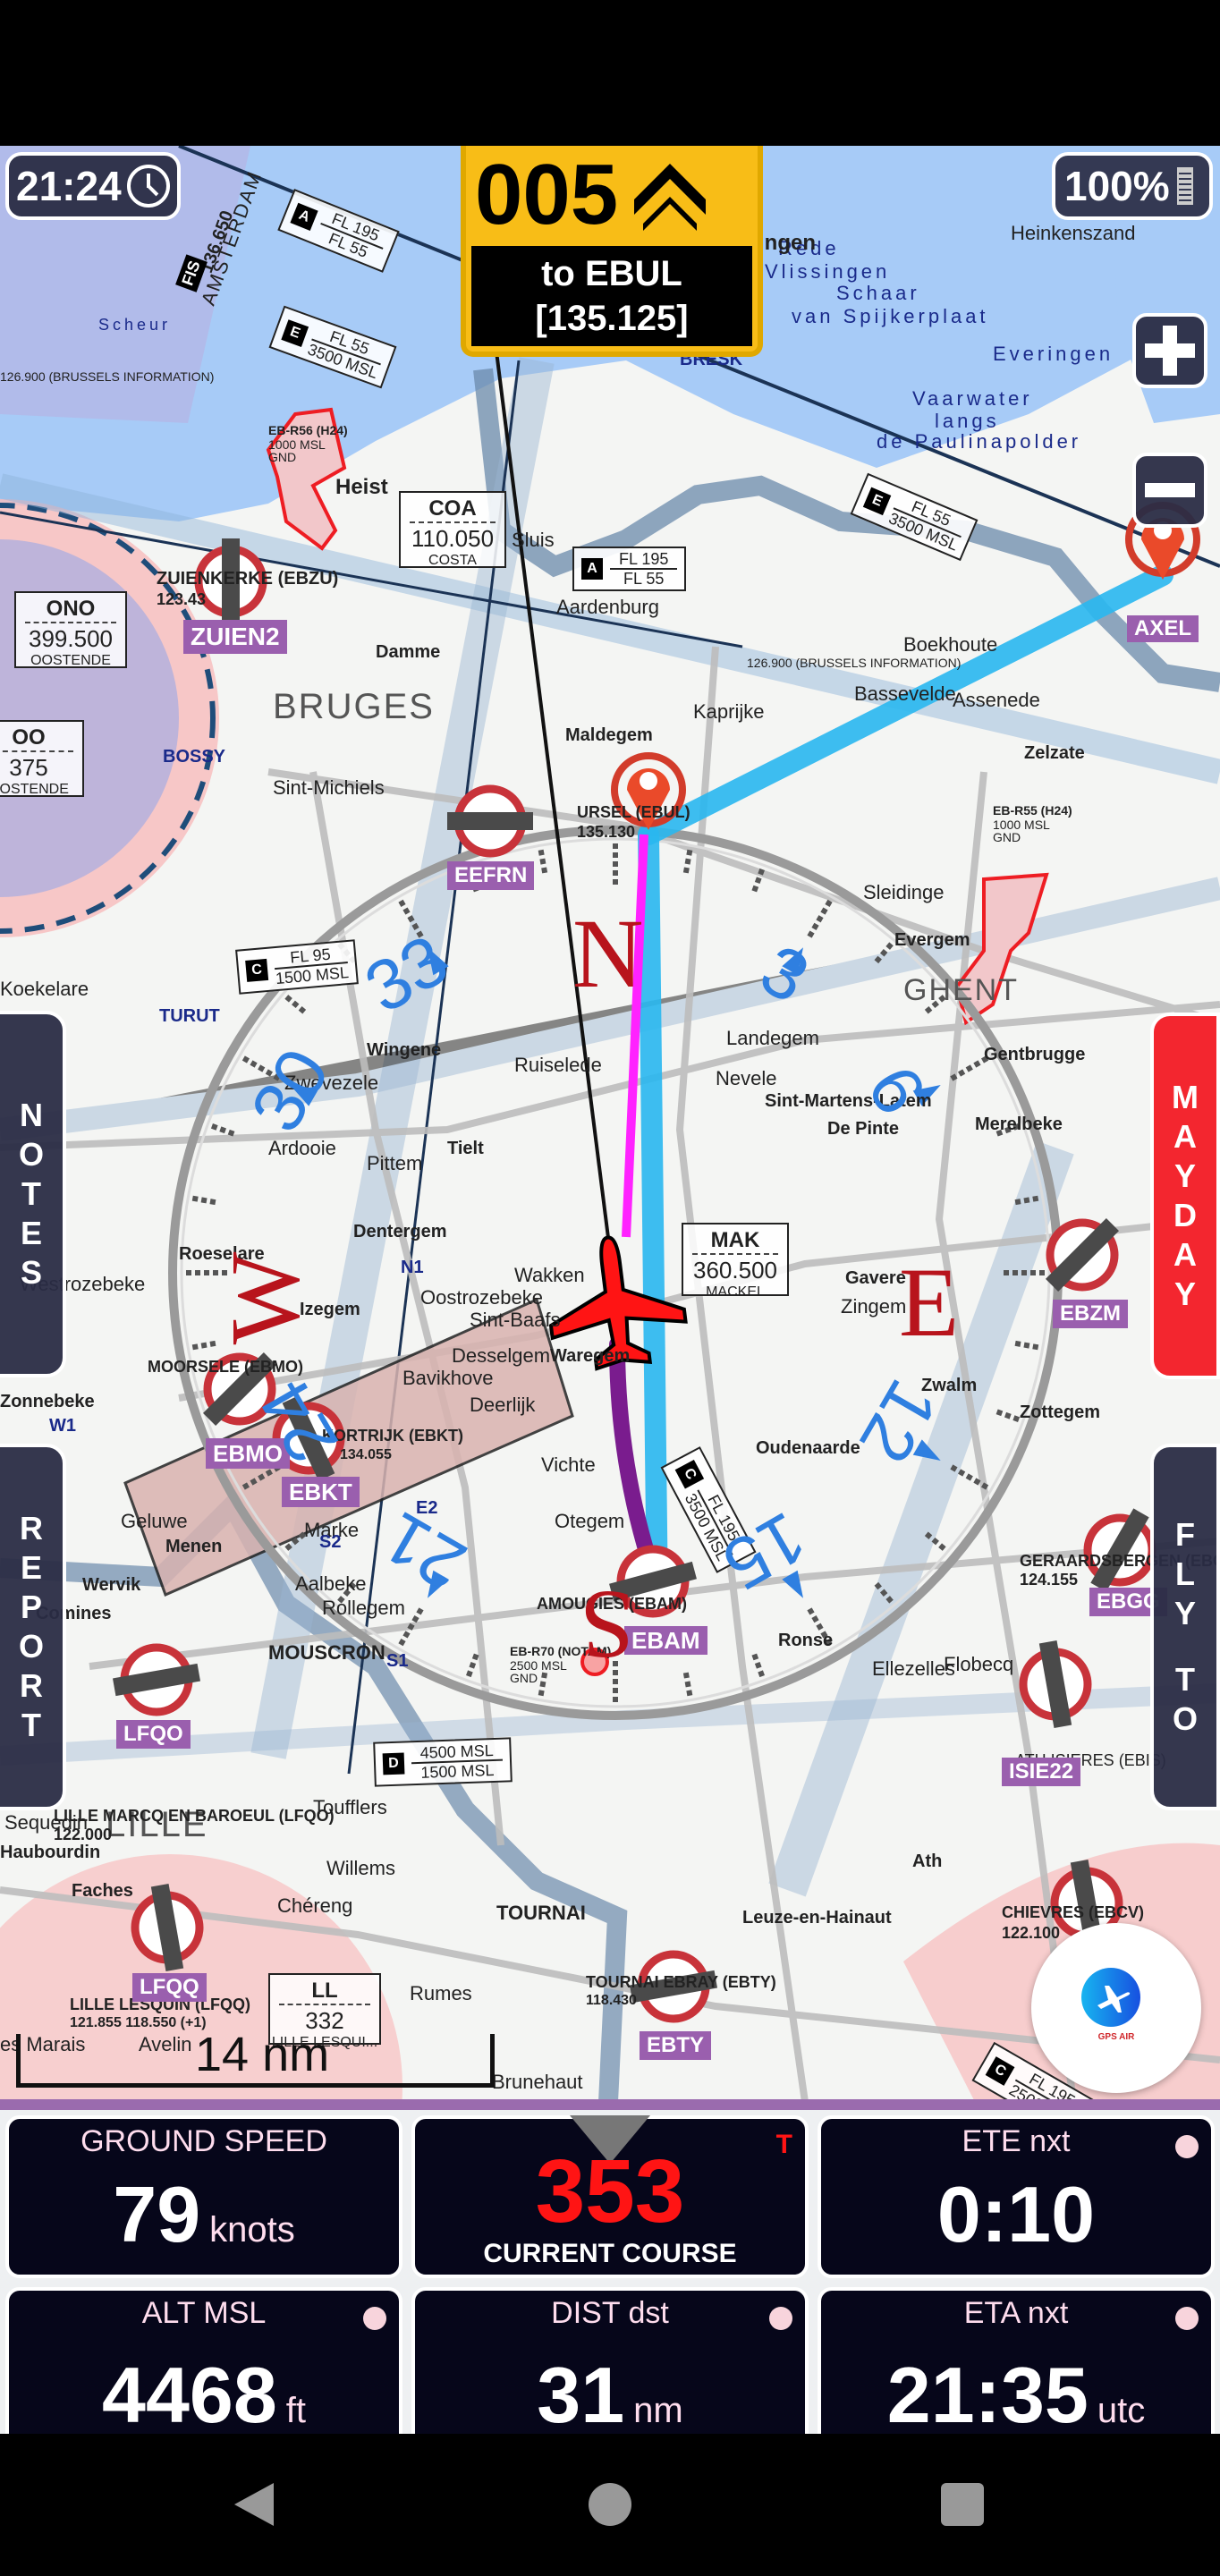 This screenshot has height=2576, width=1220. Describe the element at coordinates (1117, 186) in the screenshot. I see `battery-level: 100%` at that location.